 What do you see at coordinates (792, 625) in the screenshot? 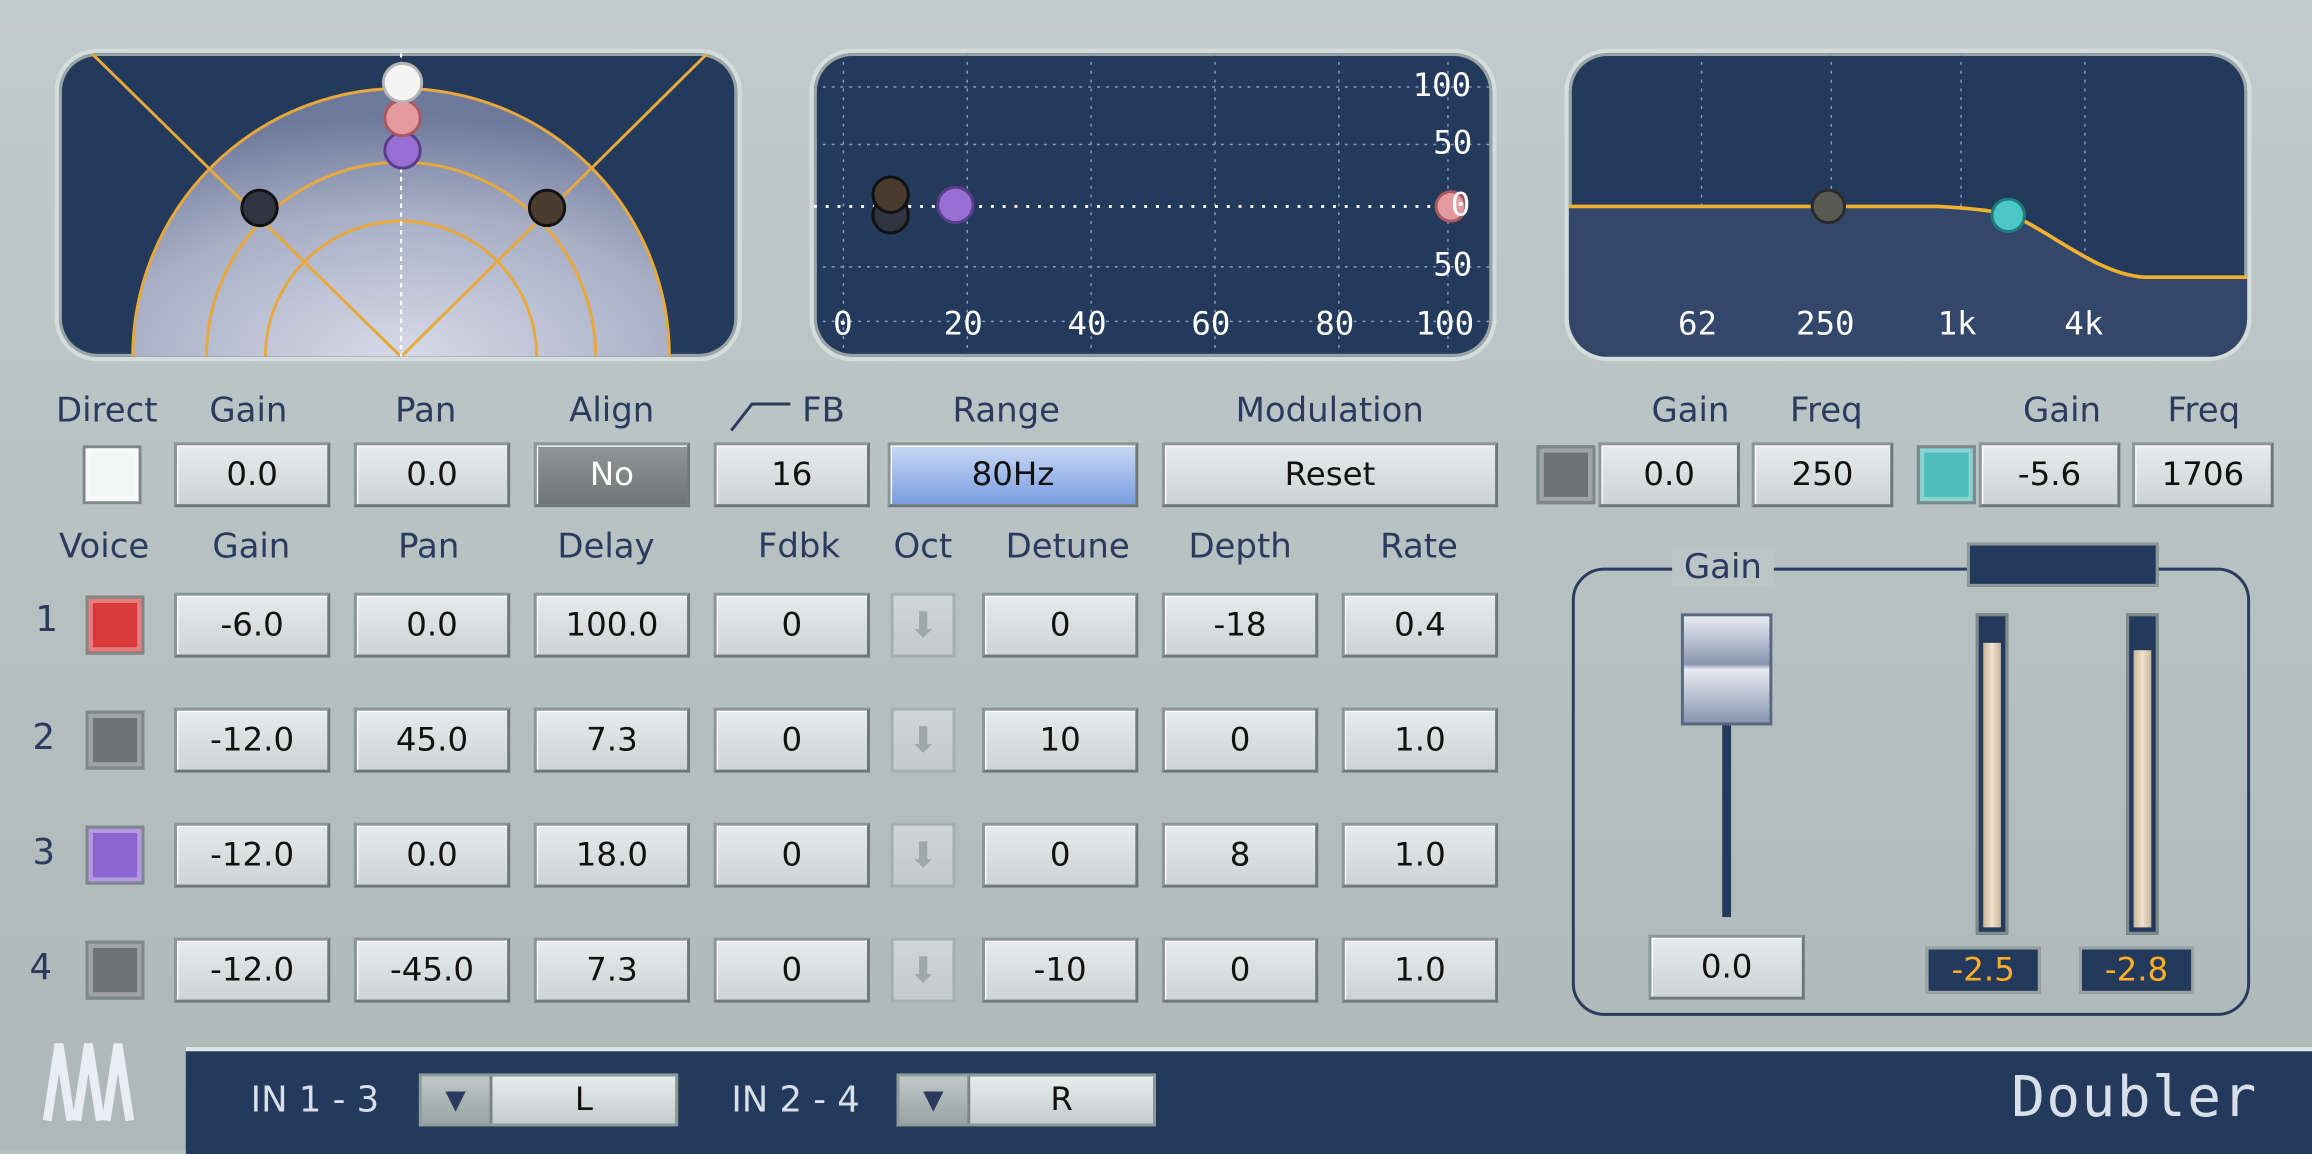
I see `voice-1-fdbk-field: 0` at bounding box center [792, 625].